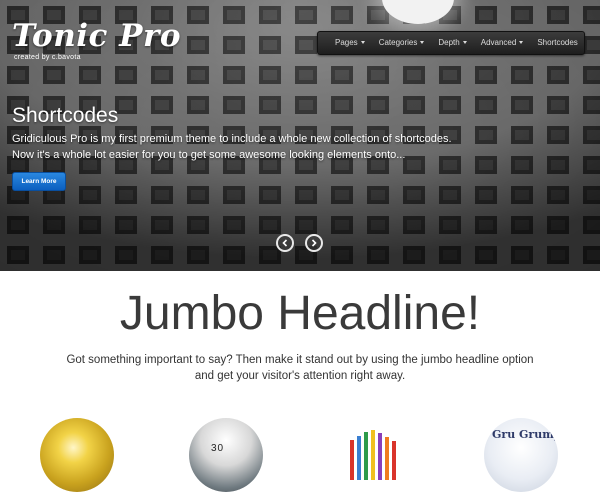 This screenshot has width=600, height=492. What do you see at coordinates (65, 115) in the screenshot?
I see `slide-title: Shortcodes` at bounding box center [65, 115].